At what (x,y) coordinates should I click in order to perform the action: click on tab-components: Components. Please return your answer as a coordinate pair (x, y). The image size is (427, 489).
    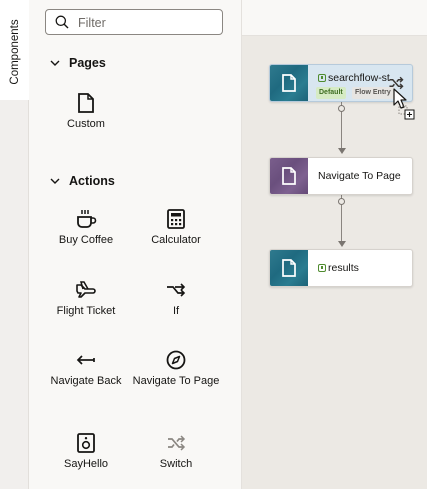
    Looking at the image, I should click on (14, 50).